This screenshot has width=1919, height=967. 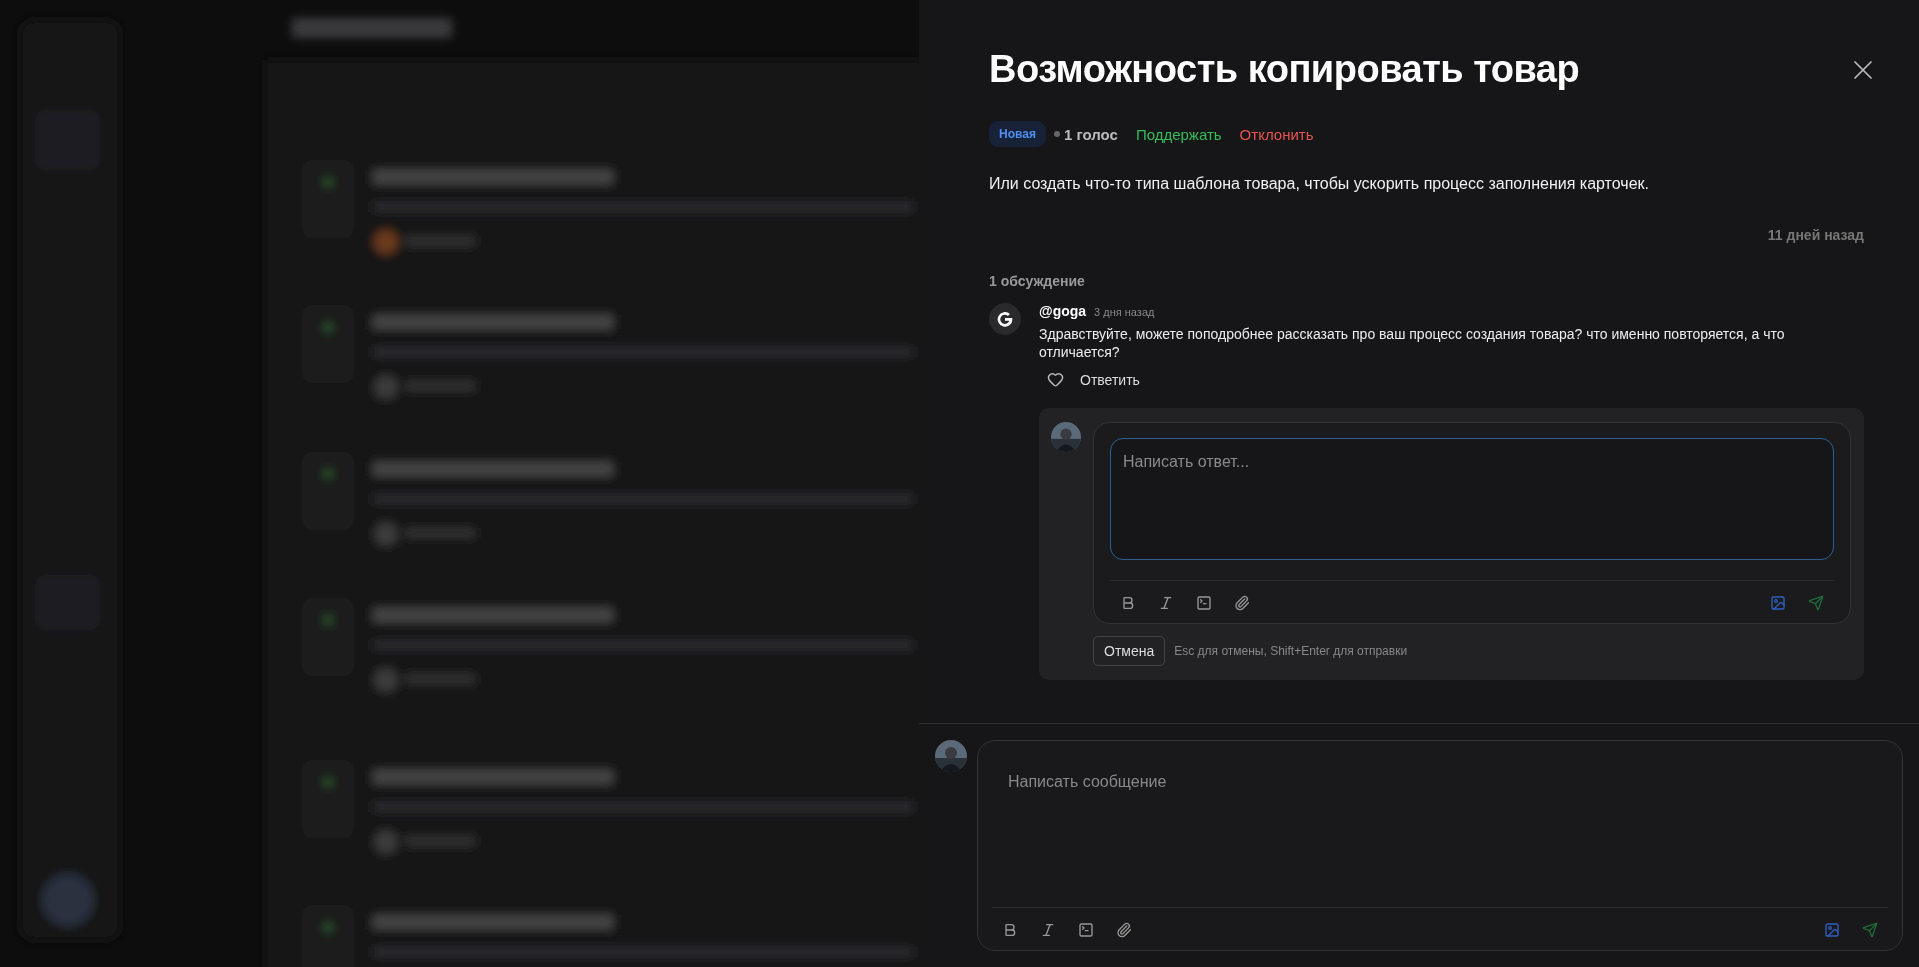 What do you see at coordinates (1017, 134) in the screenshot?
I see `status-badge: Новая` at bounding box center [1017, 134].